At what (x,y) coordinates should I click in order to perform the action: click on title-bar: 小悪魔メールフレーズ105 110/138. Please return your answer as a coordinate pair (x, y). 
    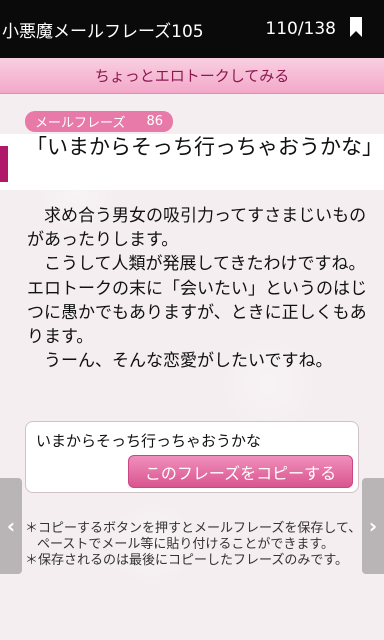
    Looking at the image, I should click on (192, 29).